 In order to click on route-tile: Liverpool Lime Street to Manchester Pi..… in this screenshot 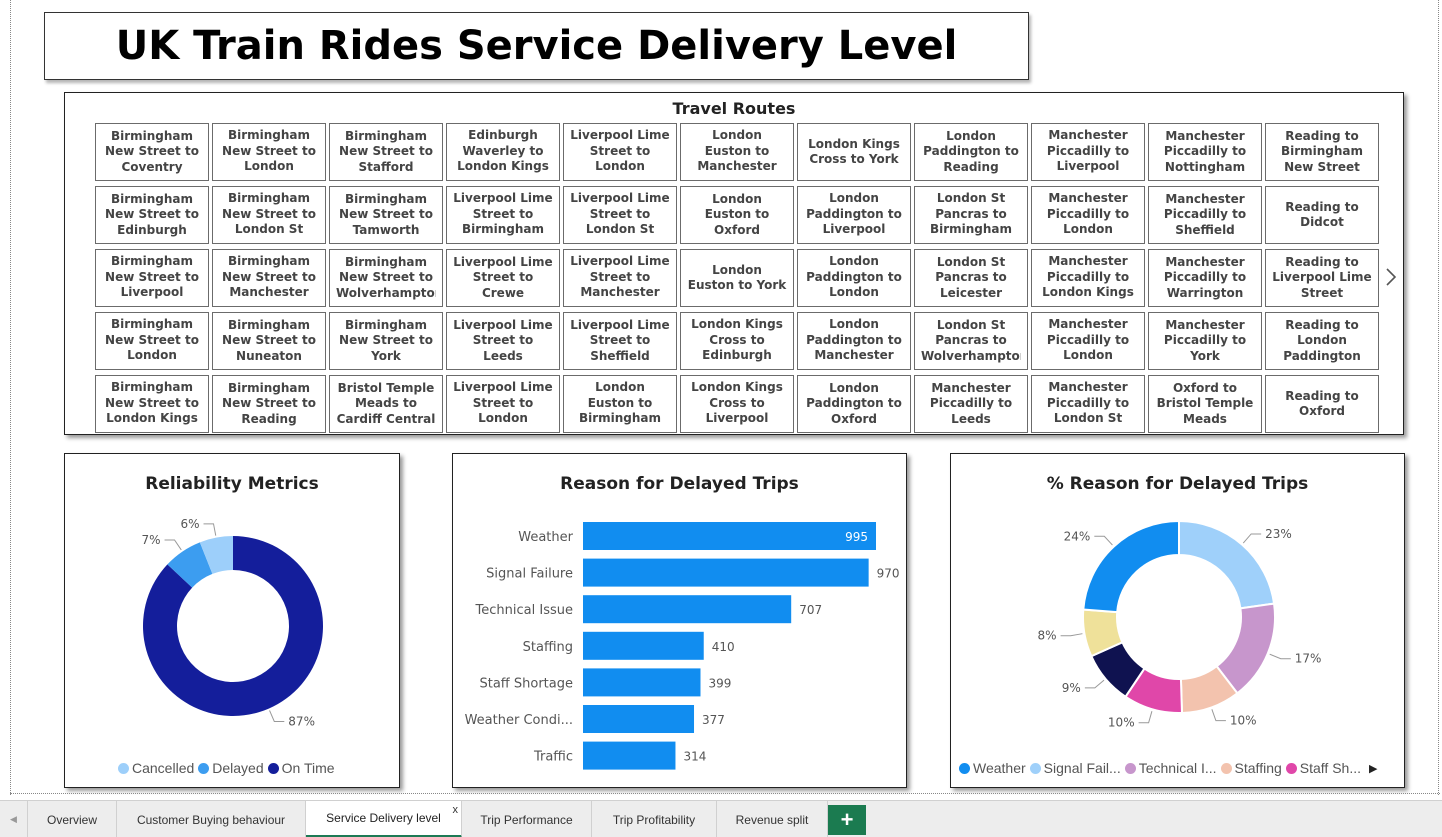, I will do `click(620, 278)`.